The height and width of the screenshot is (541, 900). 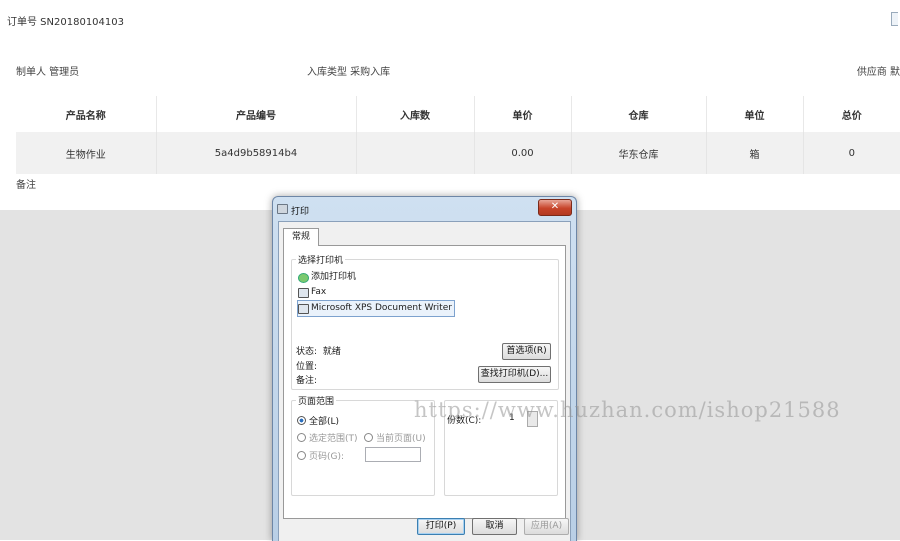 I want to click on status-label: 状态:, so click(x=307, y=352).